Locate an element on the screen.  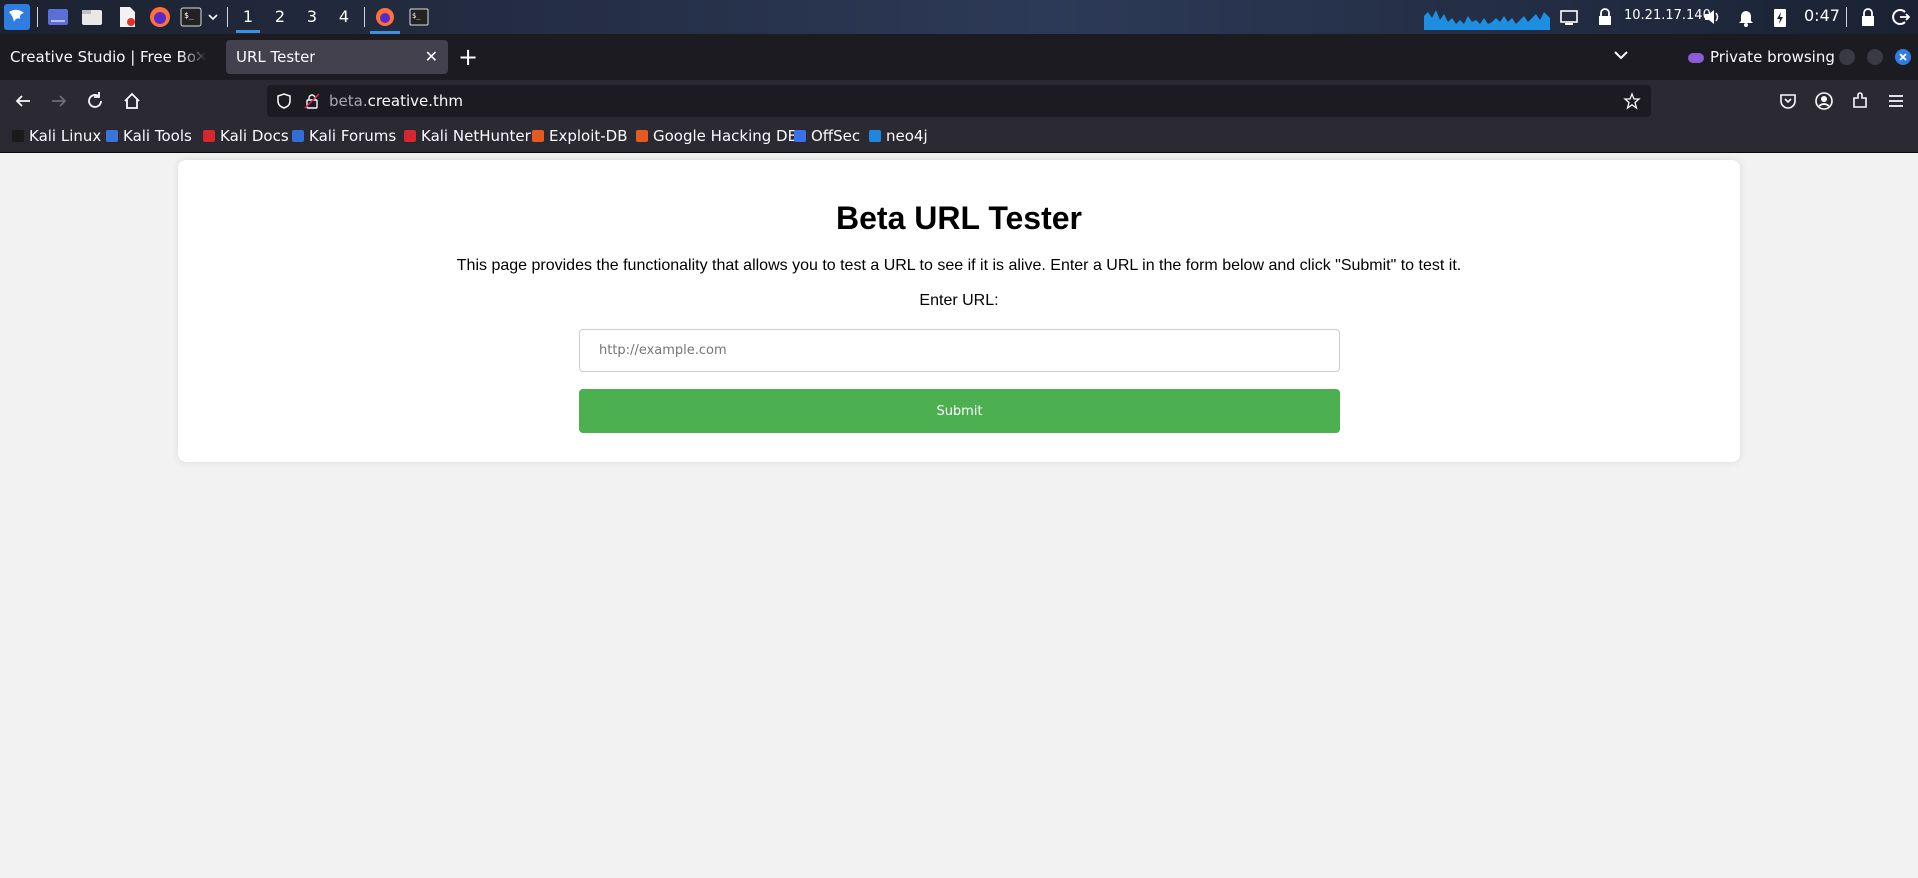
minimize-window-button is located at coordinates (1847, 57).